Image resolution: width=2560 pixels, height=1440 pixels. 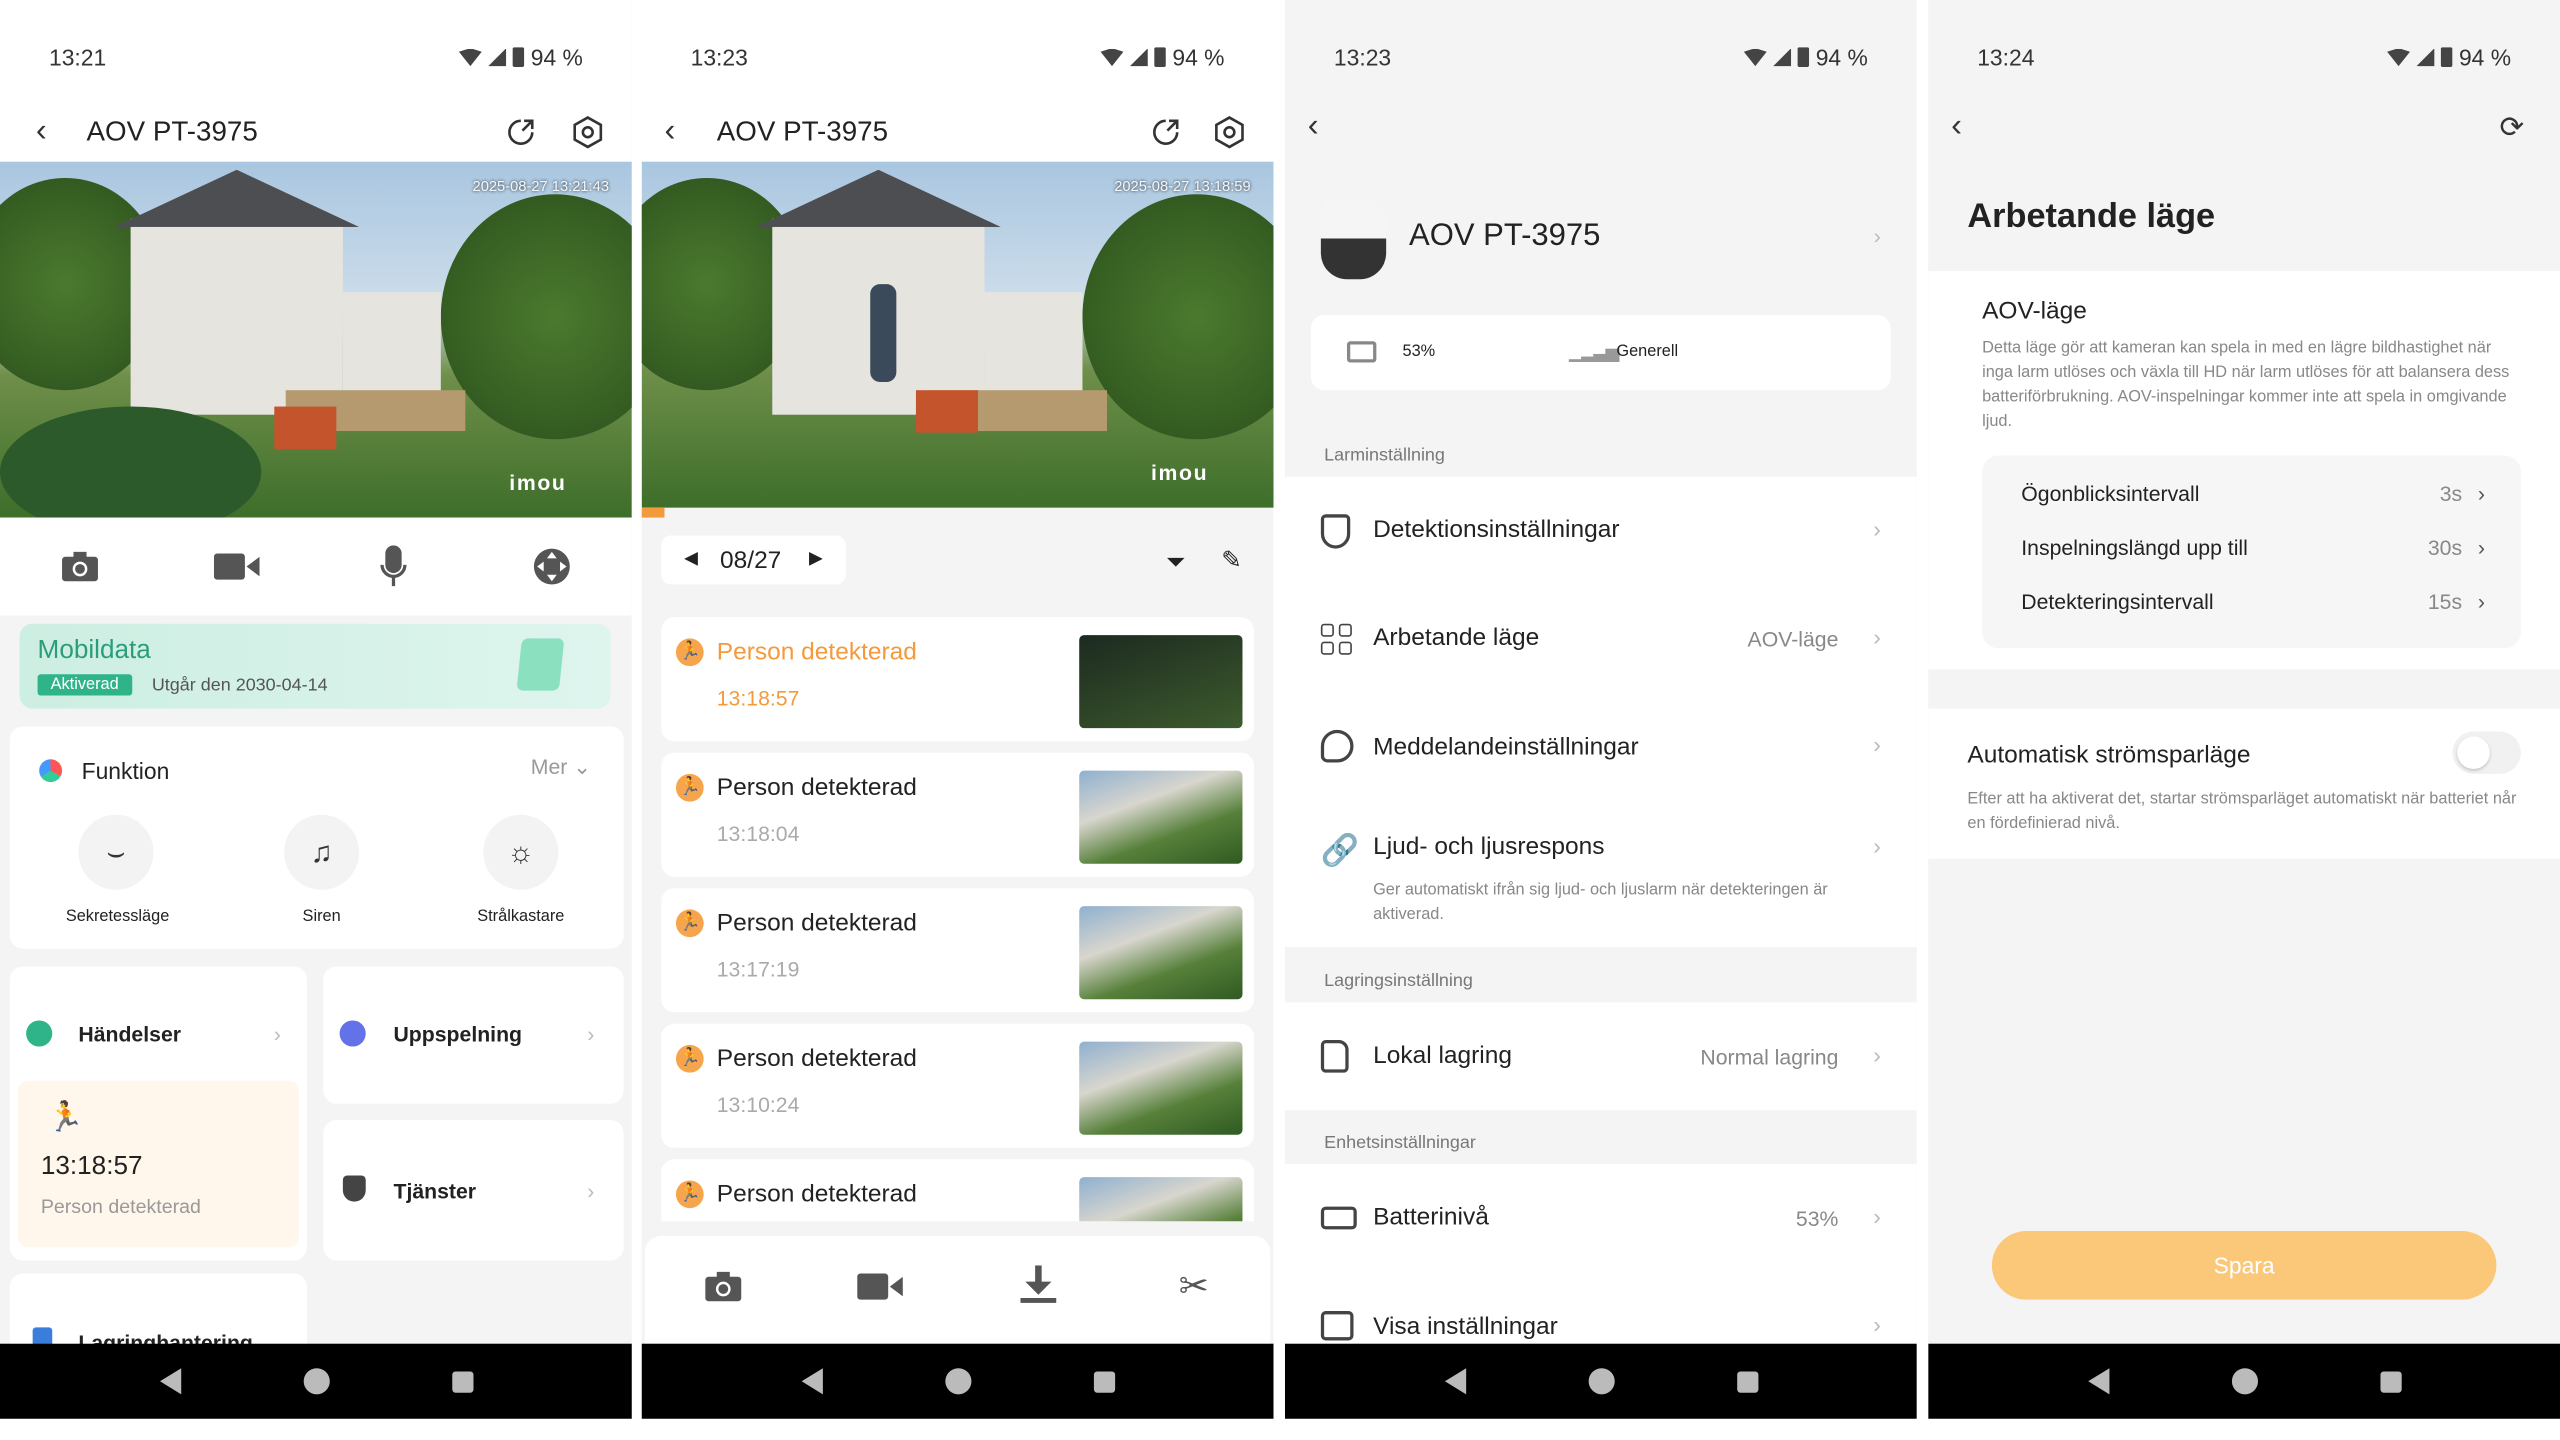 I want to click on local-storage-row: Lokal lagring Normal lagring ›, so click(x=1600, y=1056).